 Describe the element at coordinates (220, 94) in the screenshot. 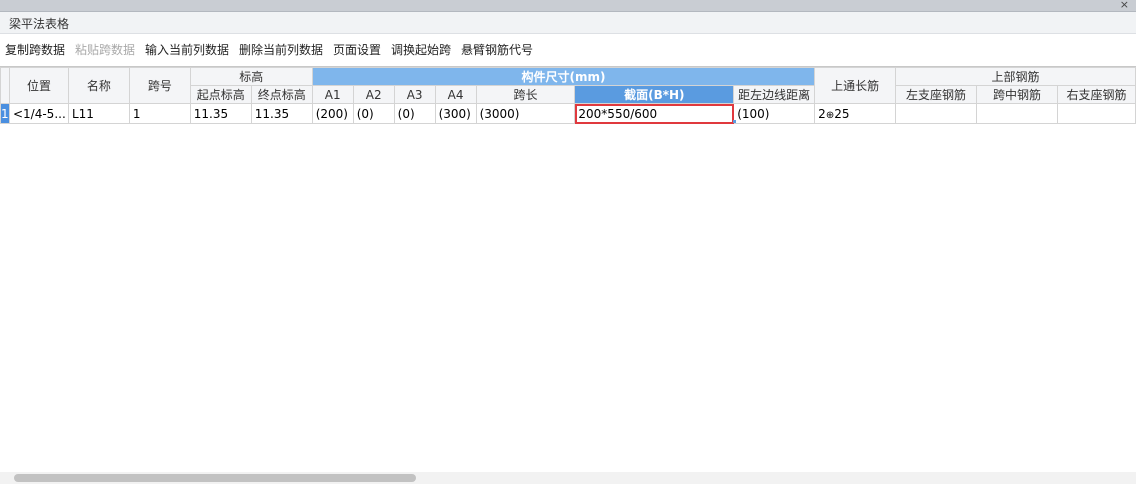

I see `header-start-elev: 起点标高` at that location.